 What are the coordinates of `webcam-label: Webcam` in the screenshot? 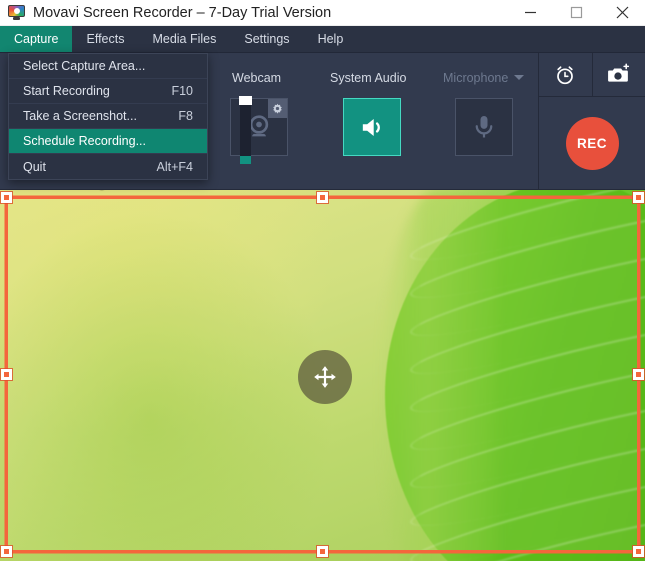 It's located at (257, 78).